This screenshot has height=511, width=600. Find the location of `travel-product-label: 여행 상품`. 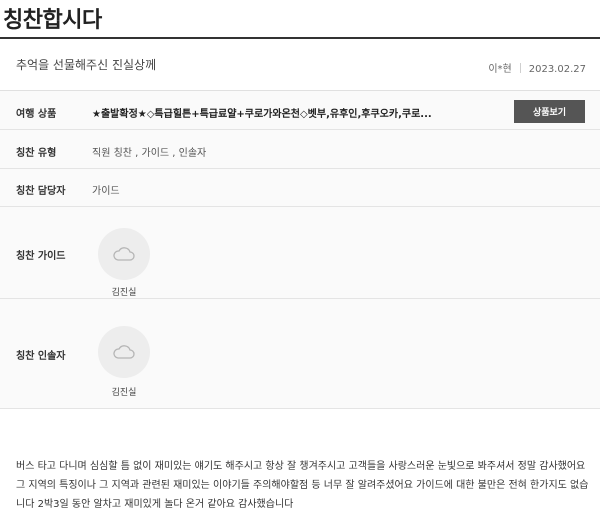

travel-product-label: 여행 상품 is located at coordinates (36, 114).